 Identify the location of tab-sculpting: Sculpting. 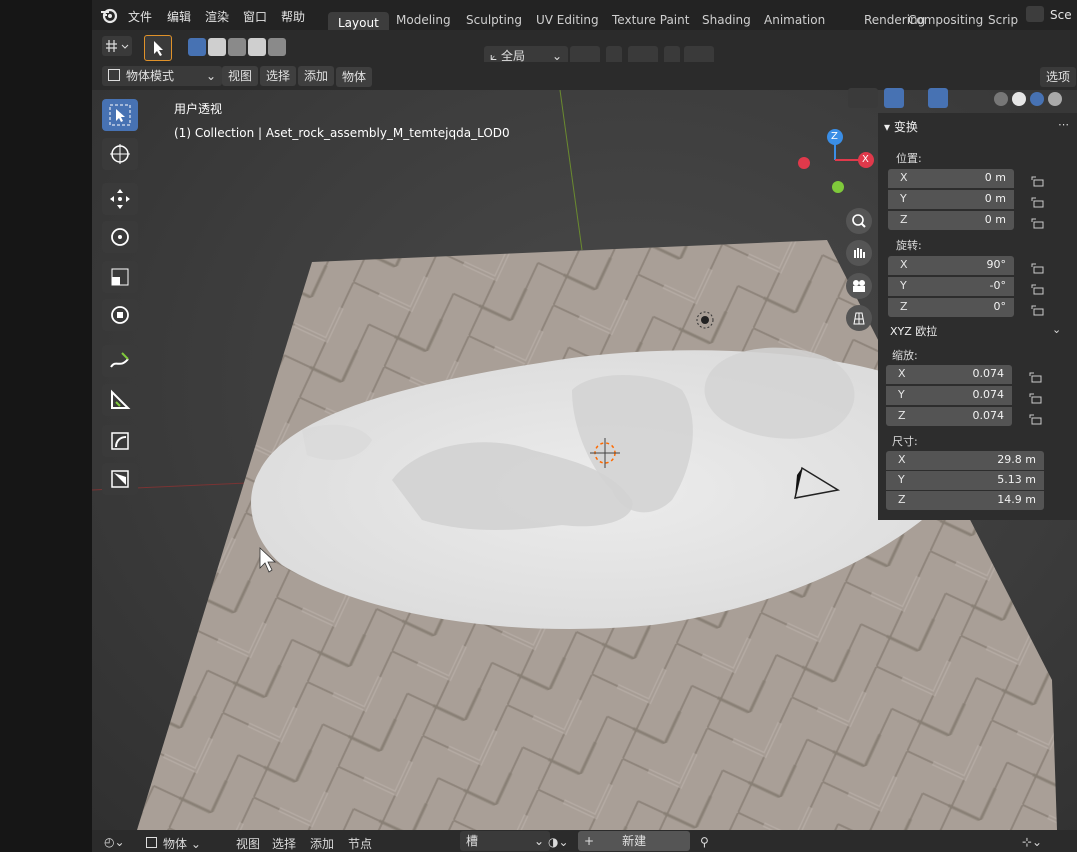
(494, 20).